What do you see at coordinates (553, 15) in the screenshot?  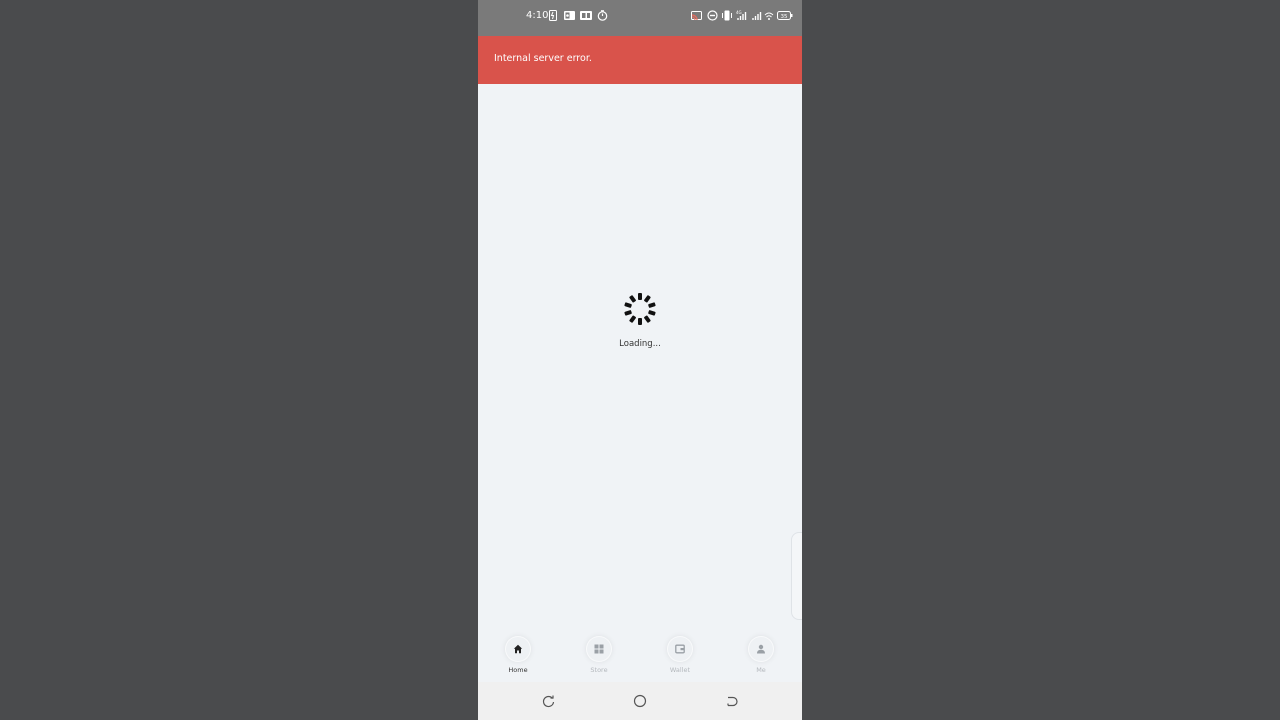 I see `battery-saver-icon` at bounding box center [553, 15].